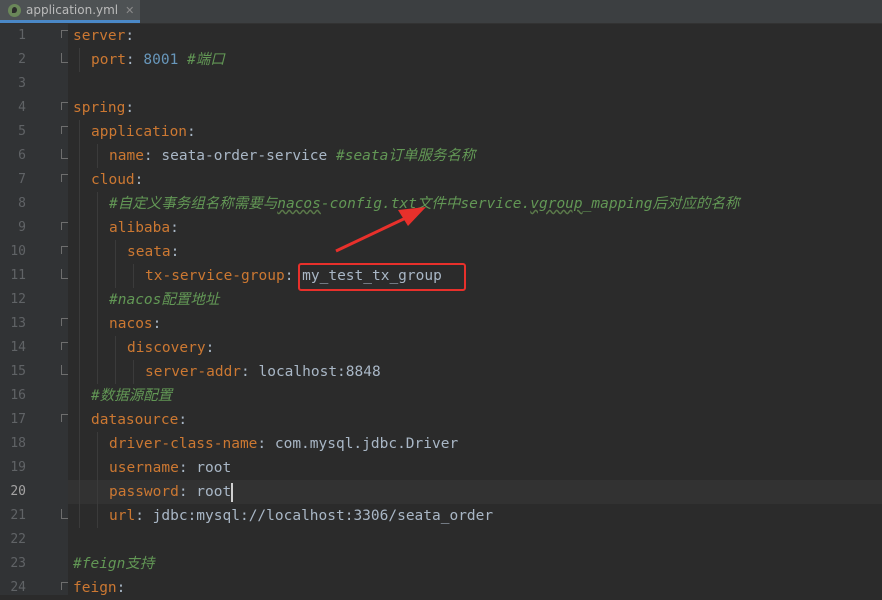 The image size is (882, 600). Describe the element at coordinates (412, 216) in the screenshot. I see `arrow-head` at that location.